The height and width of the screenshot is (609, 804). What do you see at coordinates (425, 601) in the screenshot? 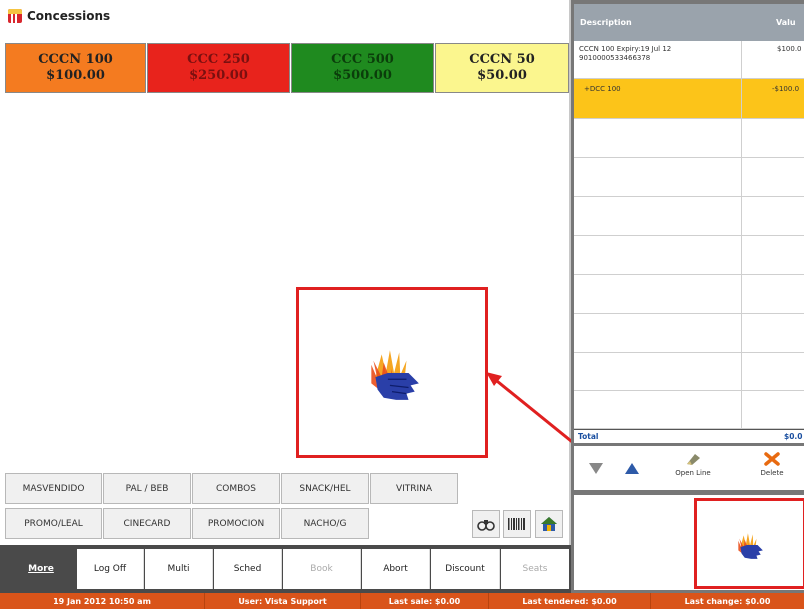
I see `status-last-sale: Last sale: $0.00` at bounding box center [425, 601].